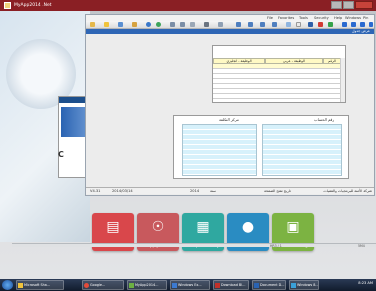 The image size is (376, 291). What do you see at coordinates (134, 24) in the screenshot?
I see `key-icon` at bounding box center [134, 24].